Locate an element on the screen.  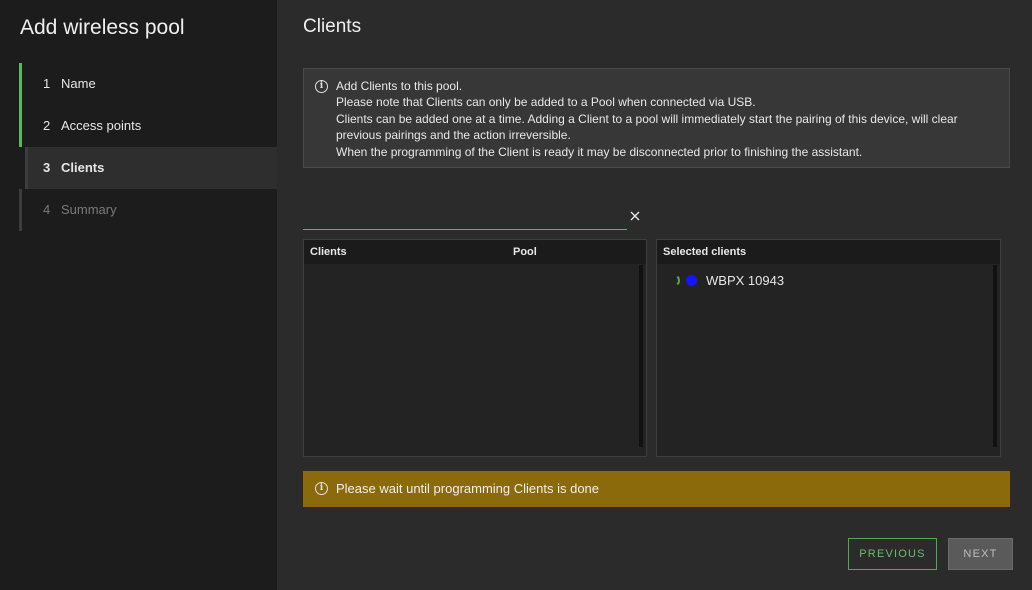
table-header: Clients Pool is located at coordinates (475, 252).